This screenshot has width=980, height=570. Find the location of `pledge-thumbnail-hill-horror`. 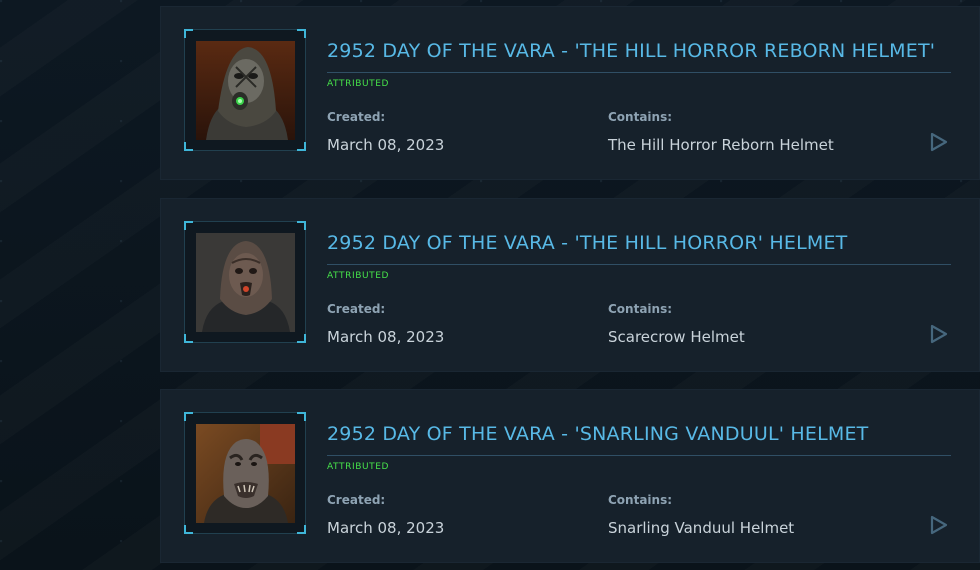

pledge-thumbnail-hill-horror is located at coordinates (245, 282).